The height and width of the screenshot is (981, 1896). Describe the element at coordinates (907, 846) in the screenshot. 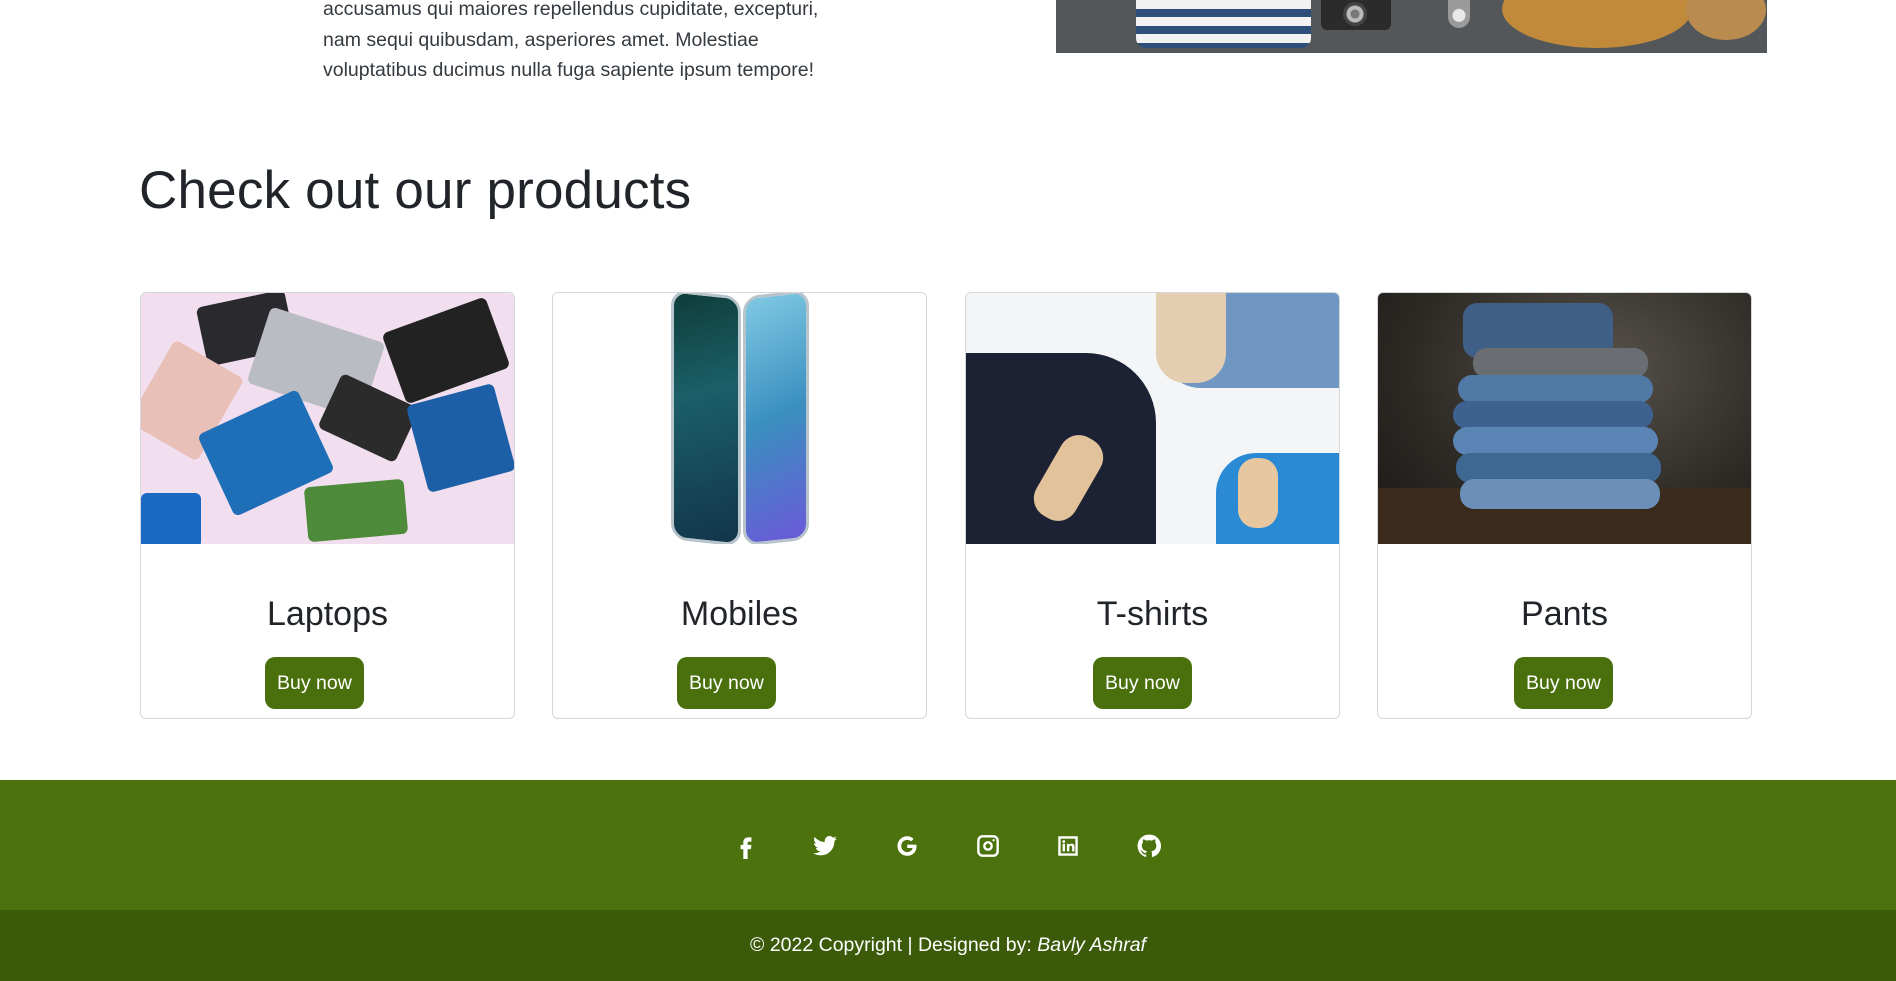

I see `google-icon` at that location.